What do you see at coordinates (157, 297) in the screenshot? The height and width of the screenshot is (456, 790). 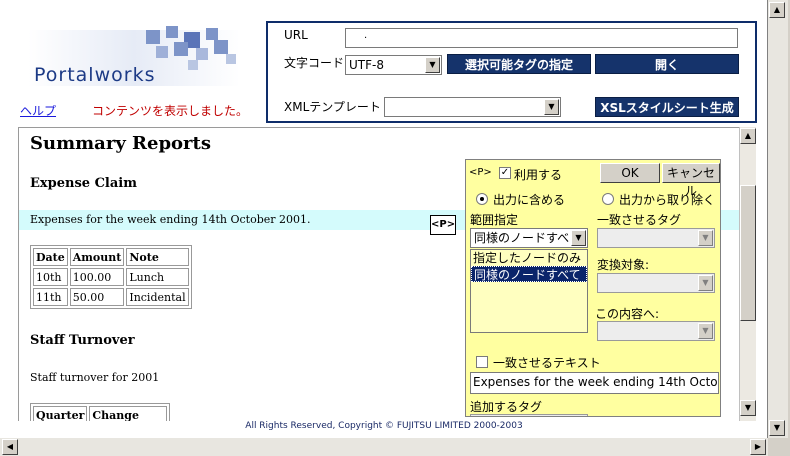 I see `table-cell: Incidental` at bounding box center [157, 297].